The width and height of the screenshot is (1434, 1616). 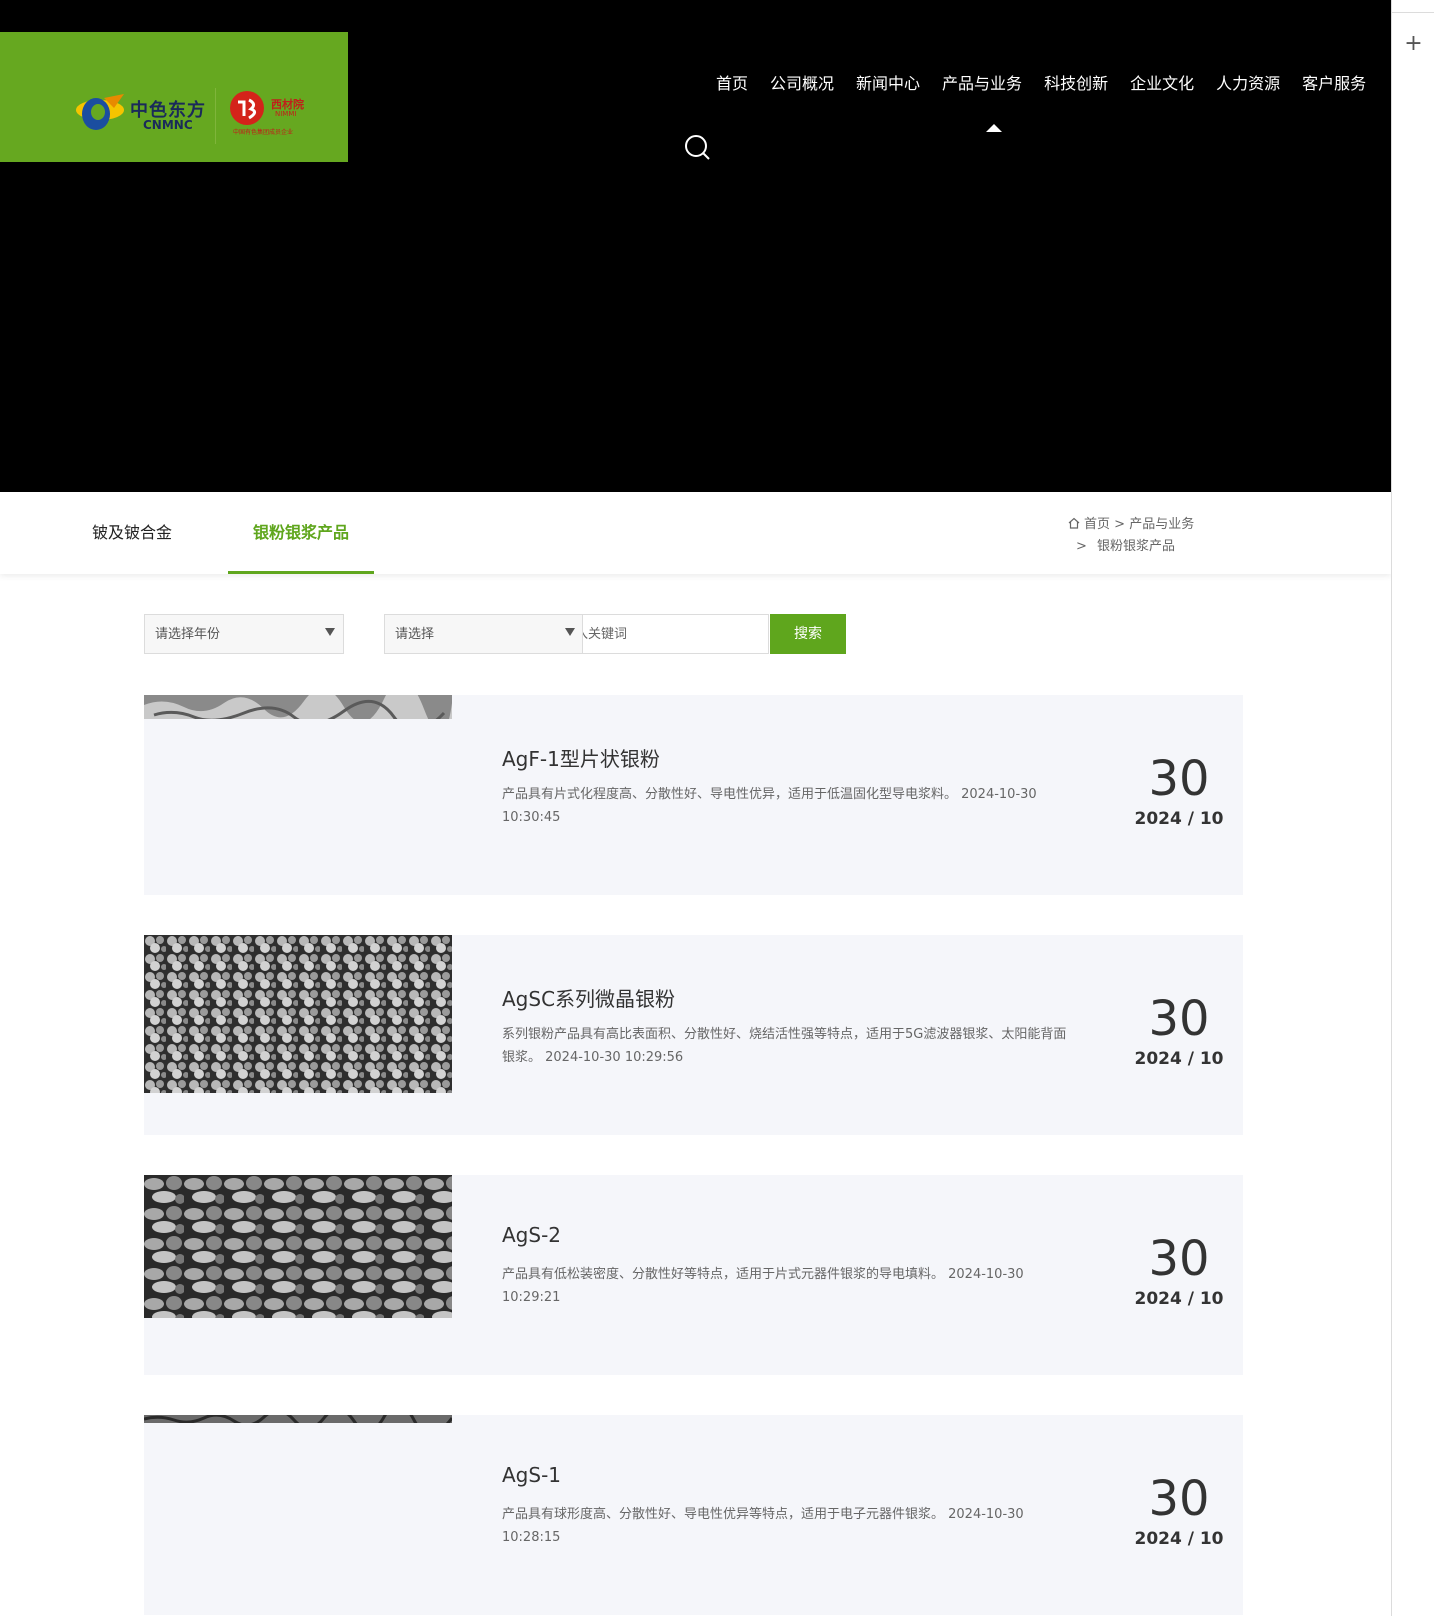 I want to click on tab-silver-products: 银粉银浆产品, so click(x=301, y=533).